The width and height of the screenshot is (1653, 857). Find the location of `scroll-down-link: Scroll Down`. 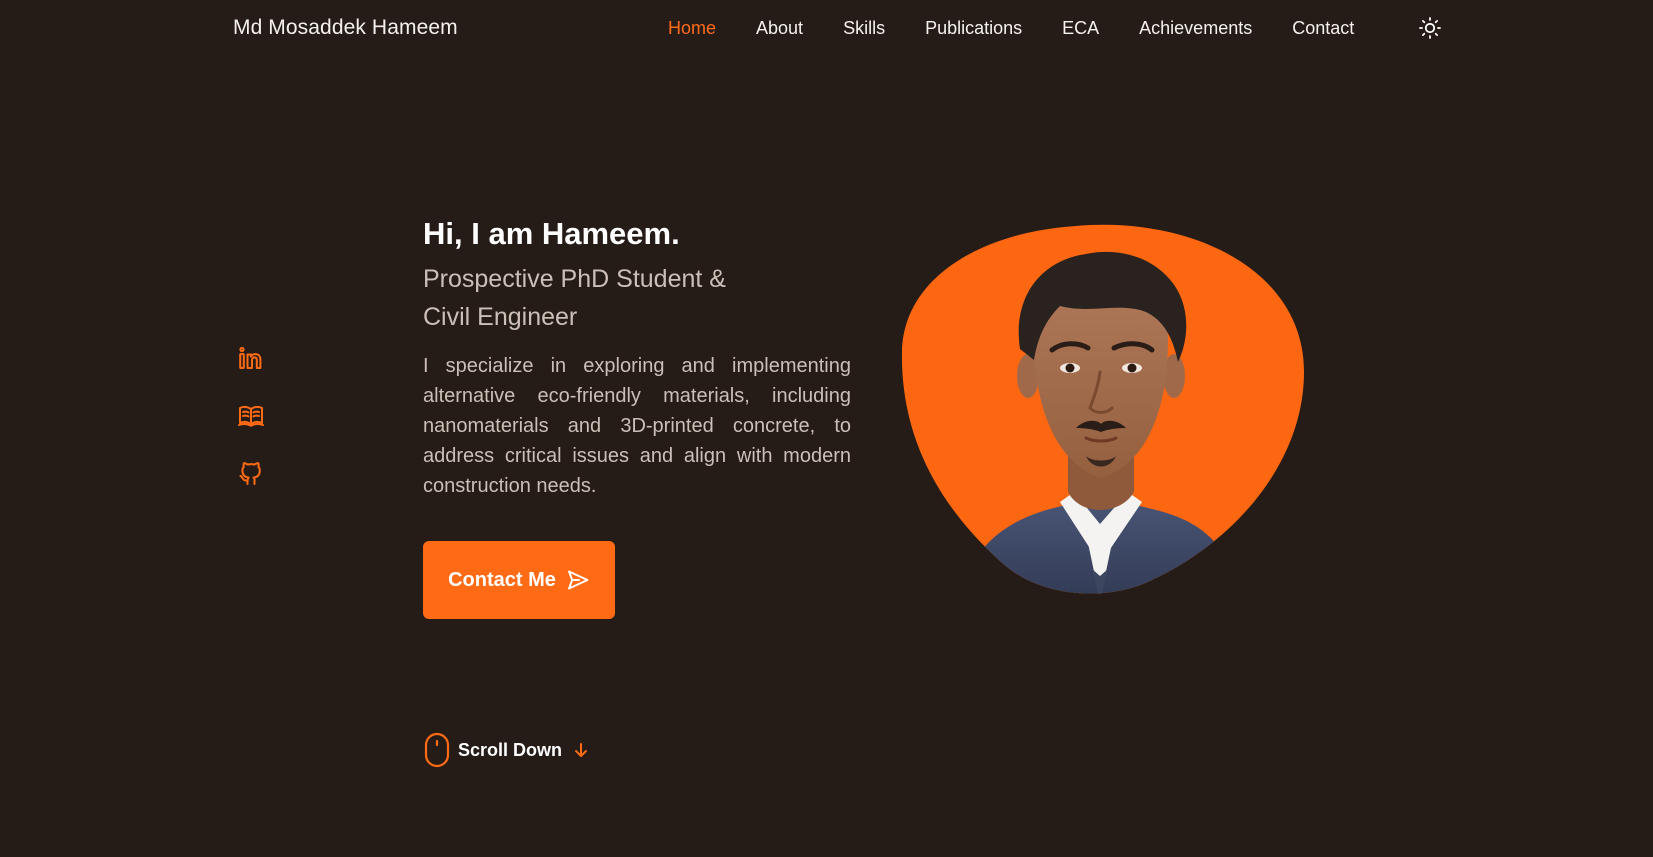

scroll-down-link: Scroll Down is located at coordinates (507, 750).